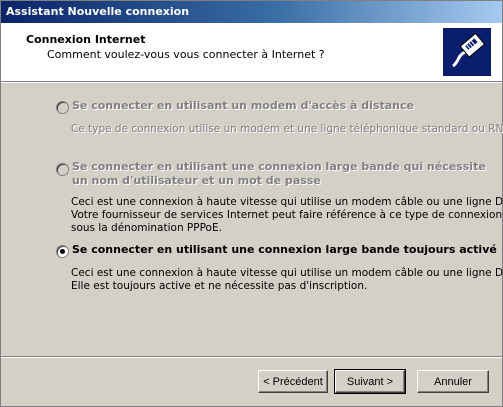 The width and height of the screenshot is (503, 407). Describe the element at coordinates (251, 357) in the screenshot. I see `footer-divider` at that location.